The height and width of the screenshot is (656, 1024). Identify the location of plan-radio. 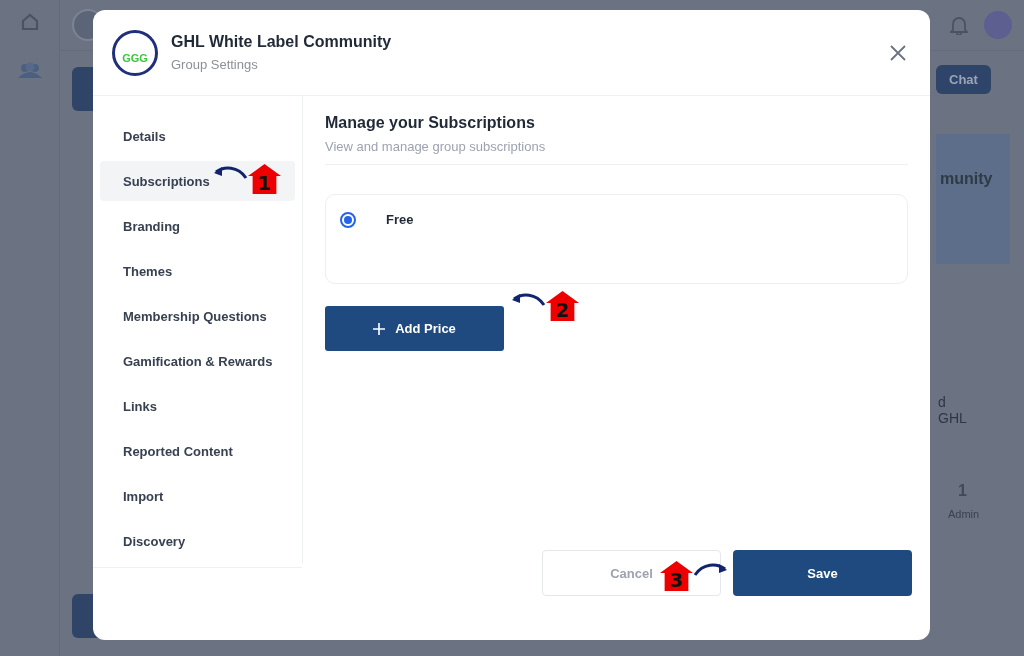
(348, 220).